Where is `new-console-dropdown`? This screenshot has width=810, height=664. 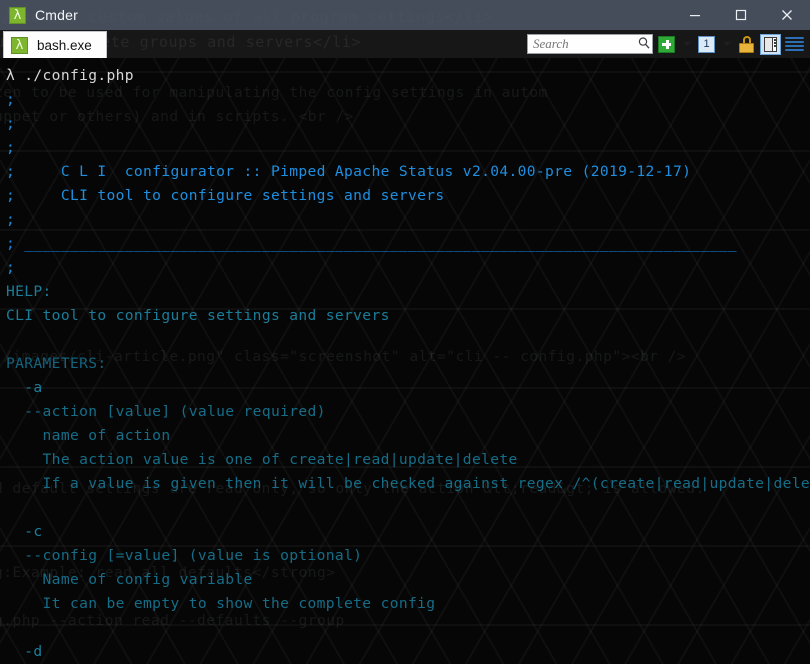 new-console-dropdown is located at coordinates (686, 44).